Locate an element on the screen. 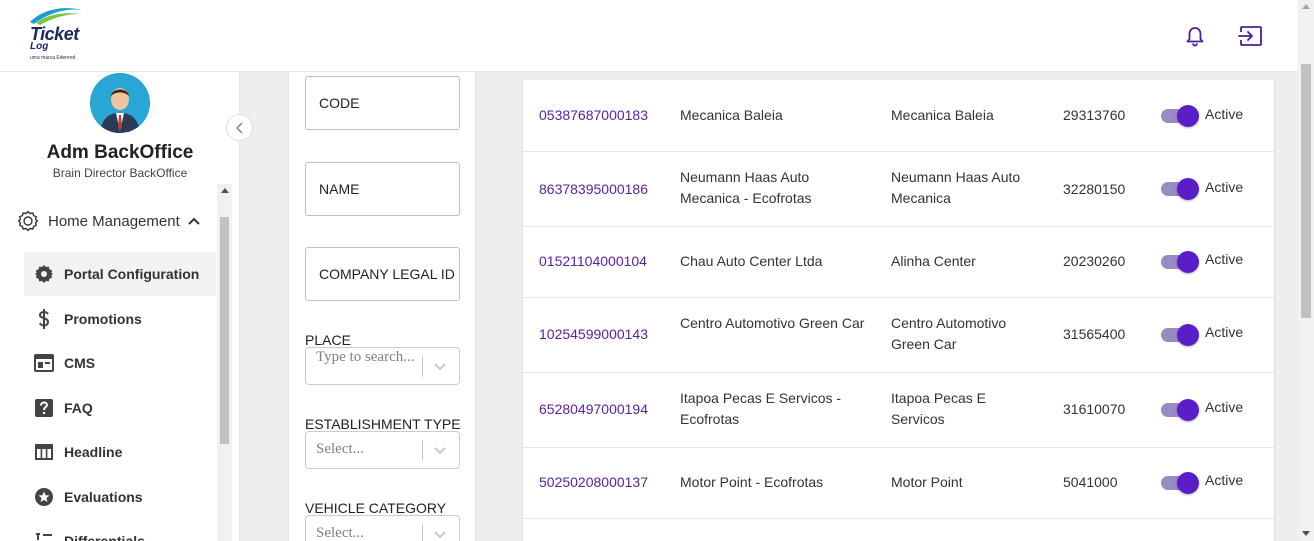  menu-item-headline: Headline is located at coordinates (120, 452).